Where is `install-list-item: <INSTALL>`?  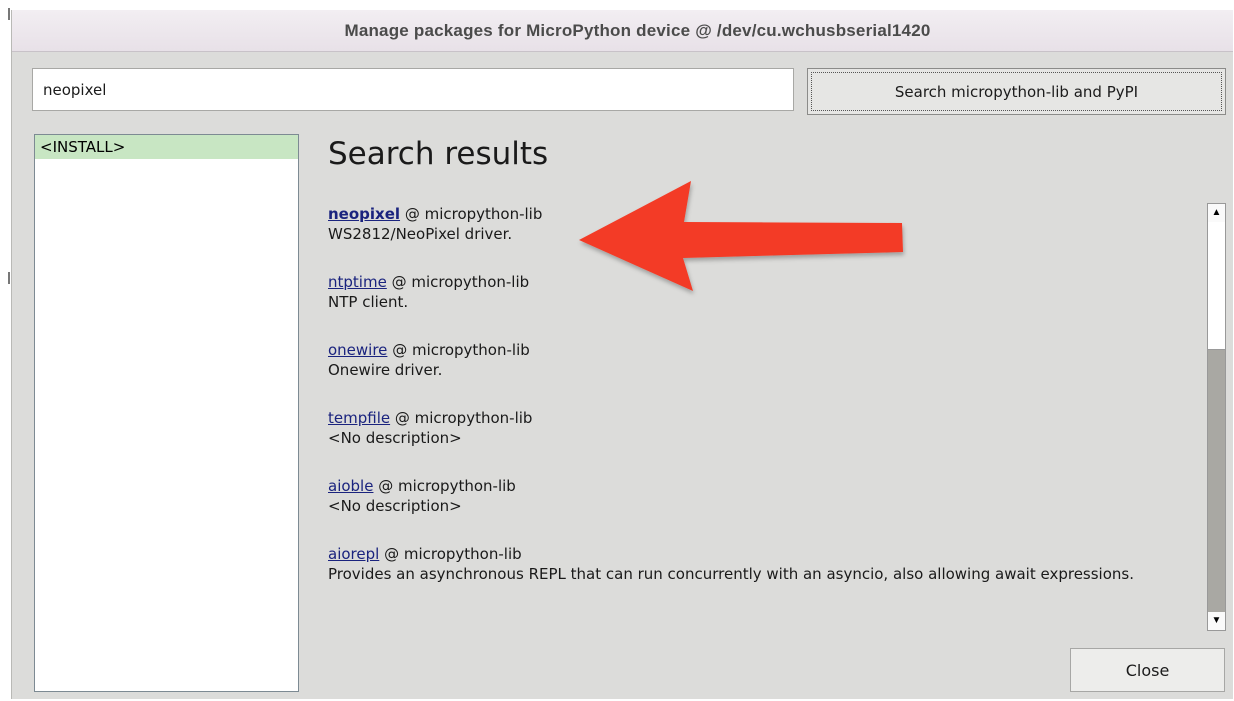
install-list-item: <INSTALL> is located at coordinates (166, 147).